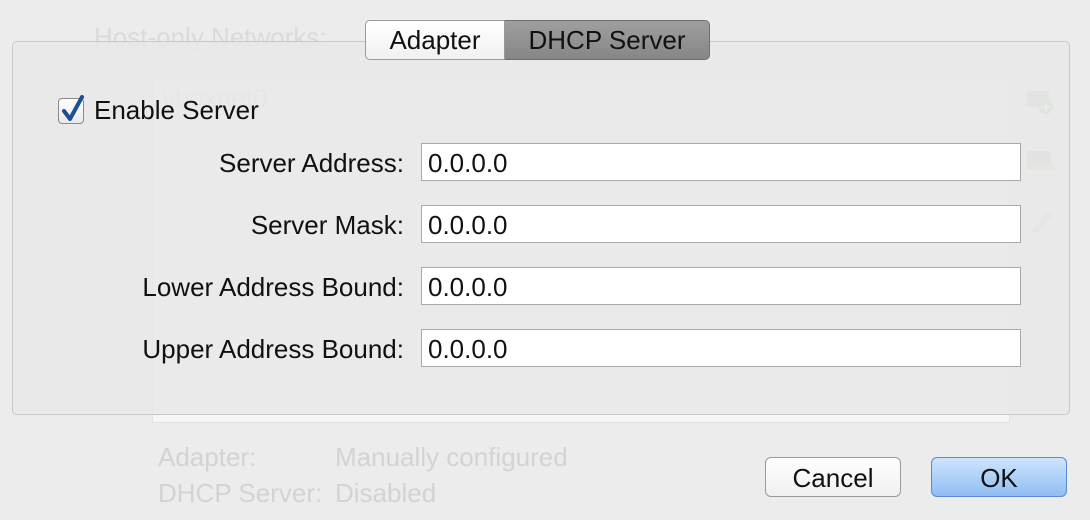  What do you see at coordinates (176, 110) in the screenshot?
I see `enable-server-label: Enable Server` at bounding box center [176, 110].